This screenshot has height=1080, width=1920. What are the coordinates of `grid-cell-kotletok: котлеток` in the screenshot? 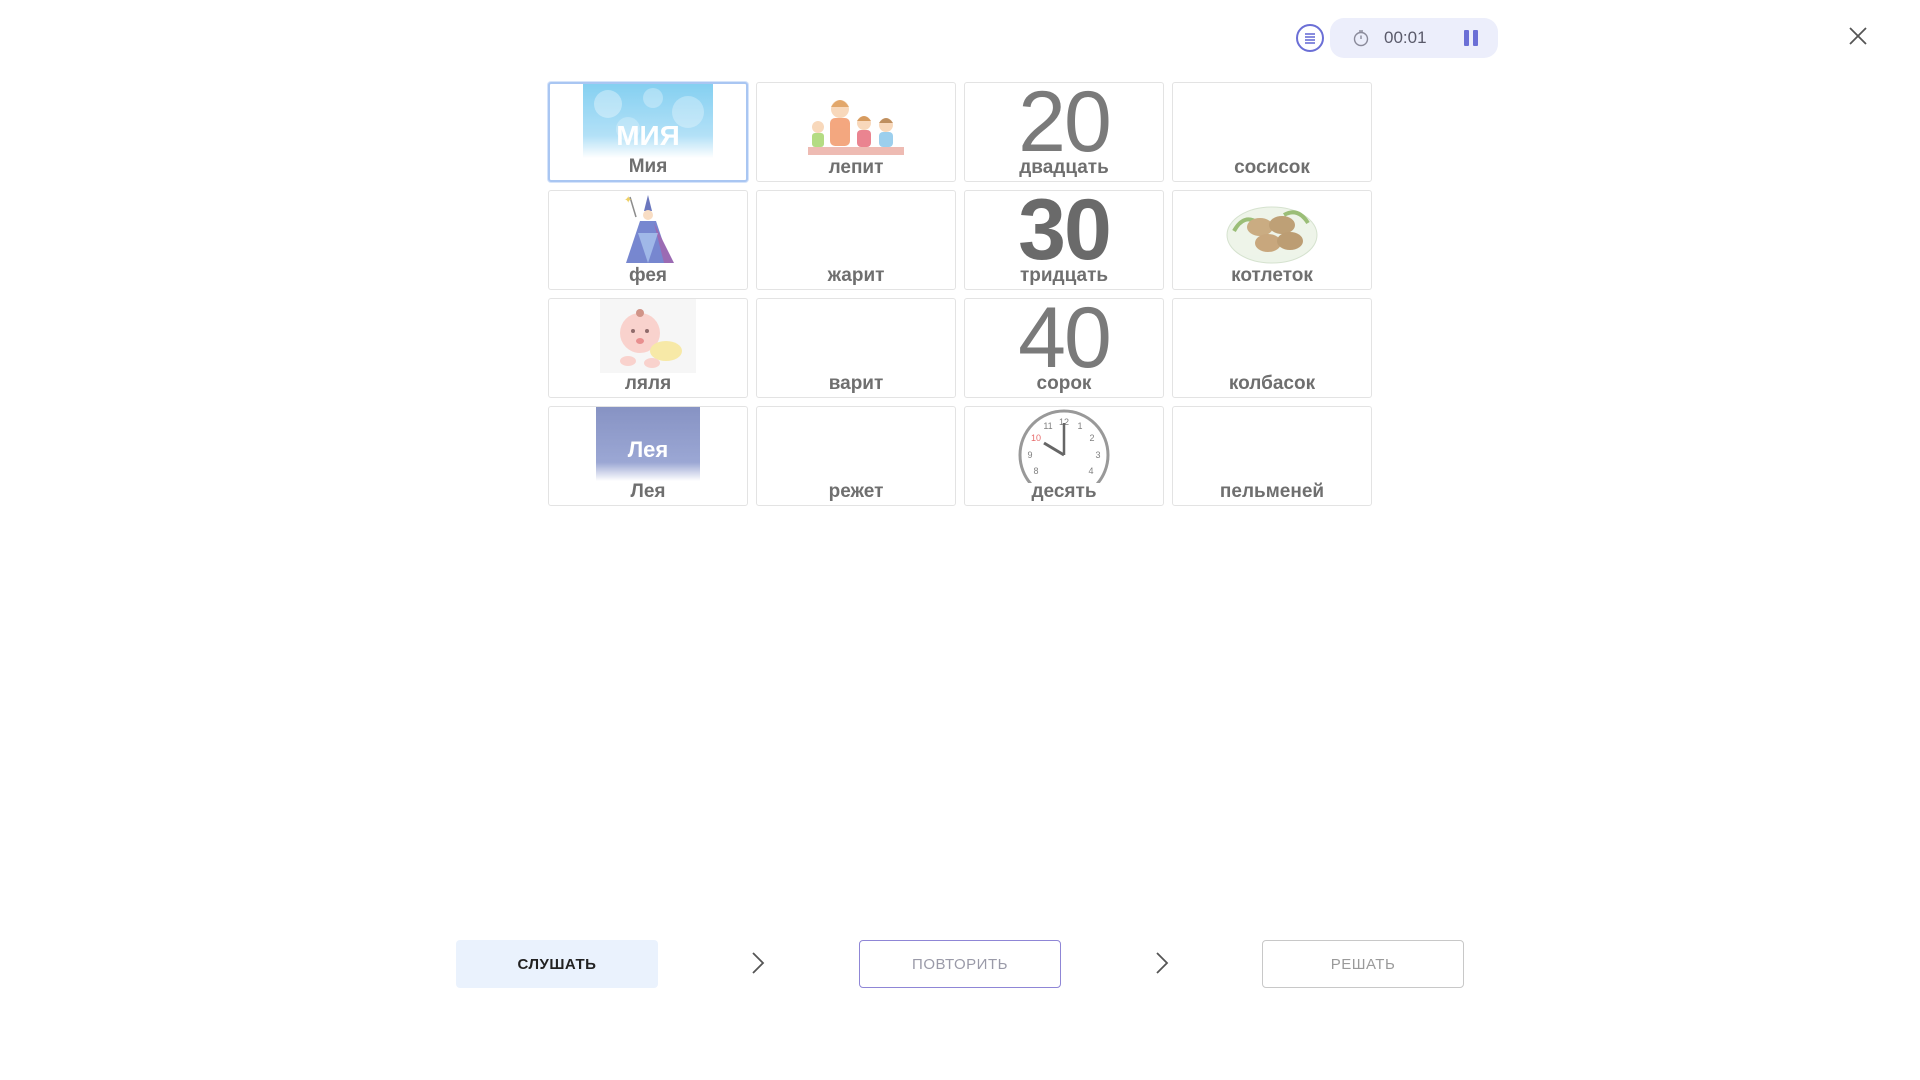 It's located at (1272, 240).